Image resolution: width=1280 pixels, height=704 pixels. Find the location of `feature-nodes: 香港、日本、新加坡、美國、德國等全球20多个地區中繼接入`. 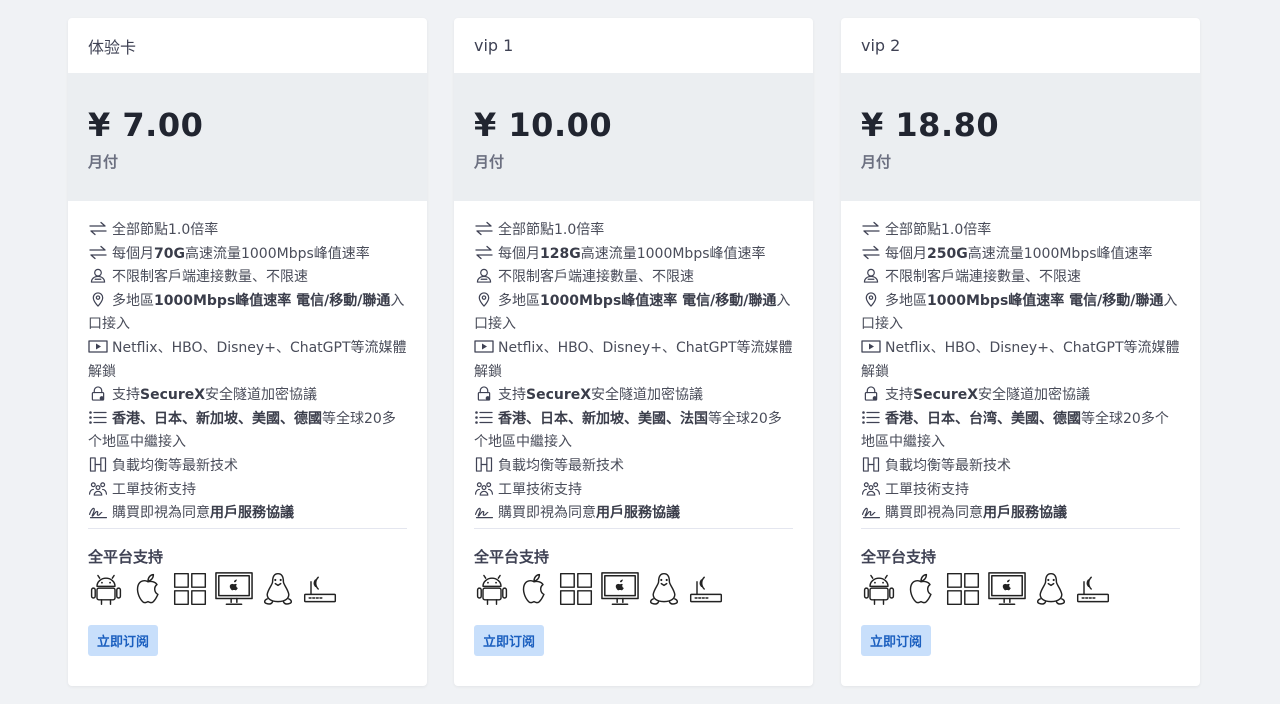

feature-nodes: 香港、日本、新加坡、美國、德國等全球20多个地區中繼接入 is located at coordinates (242, 430).